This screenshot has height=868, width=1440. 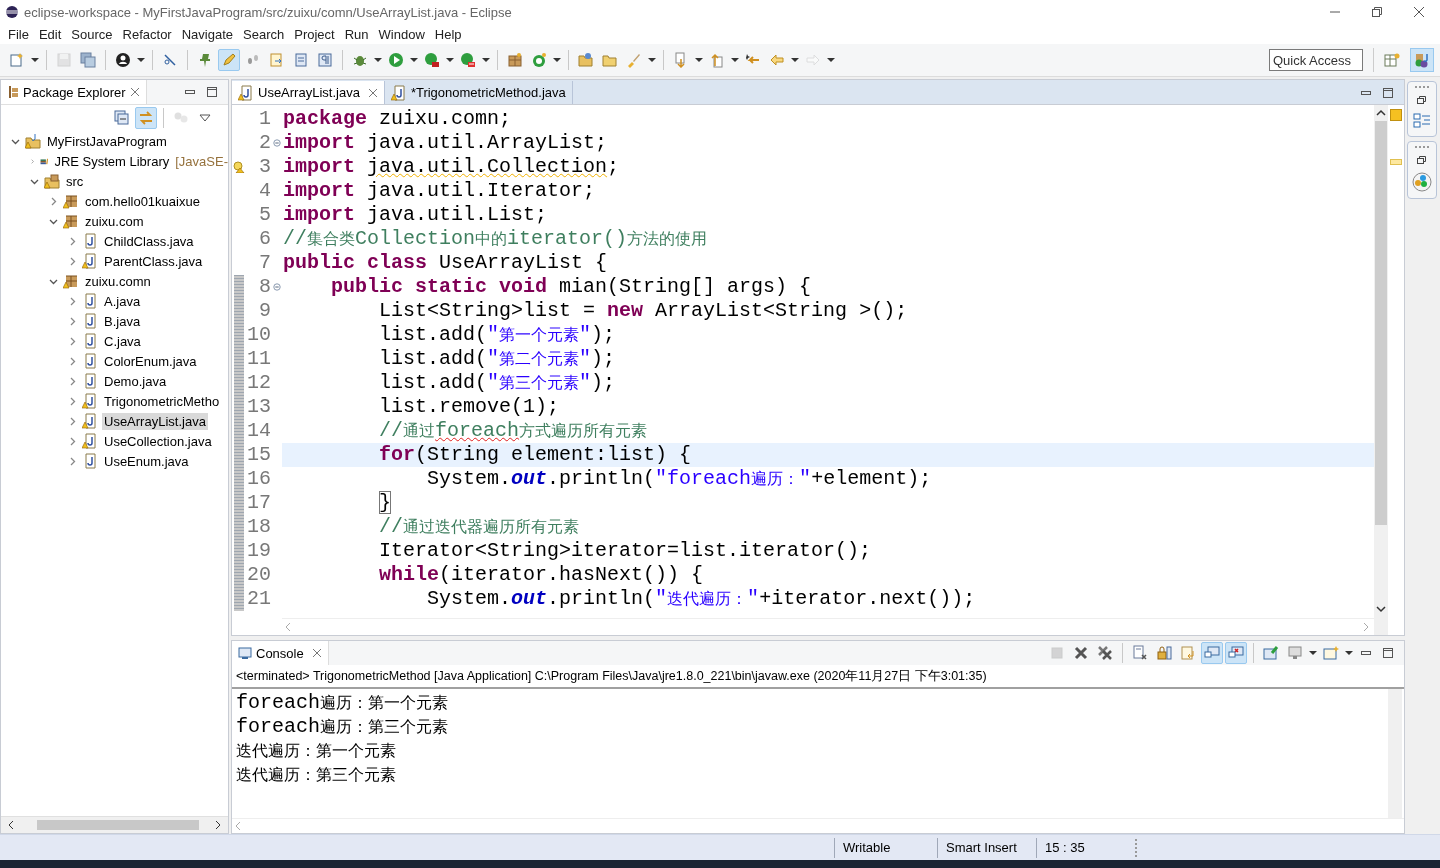 I want to click on open-perspective-icon, so click(x=1392, y=60).